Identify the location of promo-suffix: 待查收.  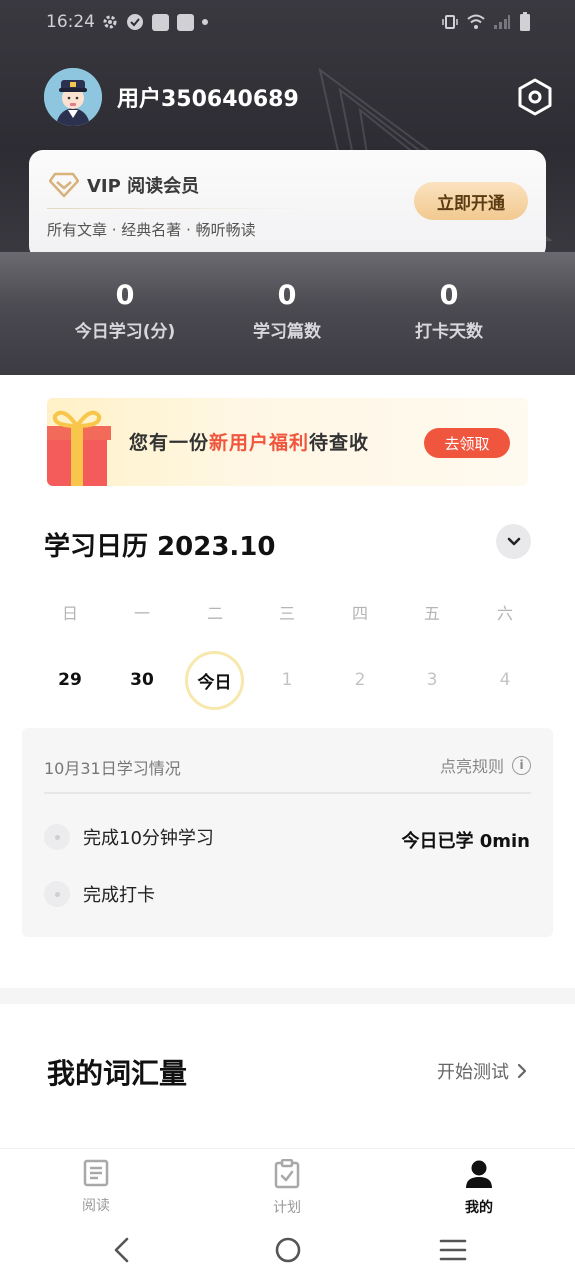
(339, 443).